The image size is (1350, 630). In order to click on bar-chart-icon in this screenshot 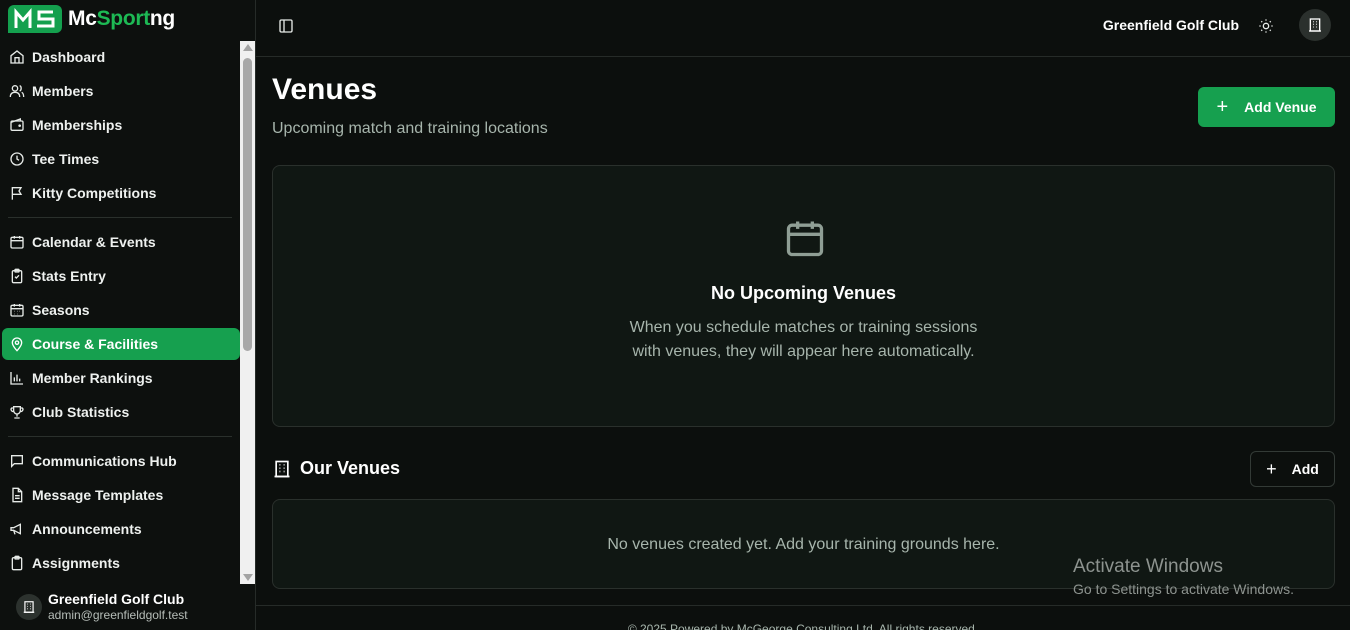, I will do `click(16, 378)`.